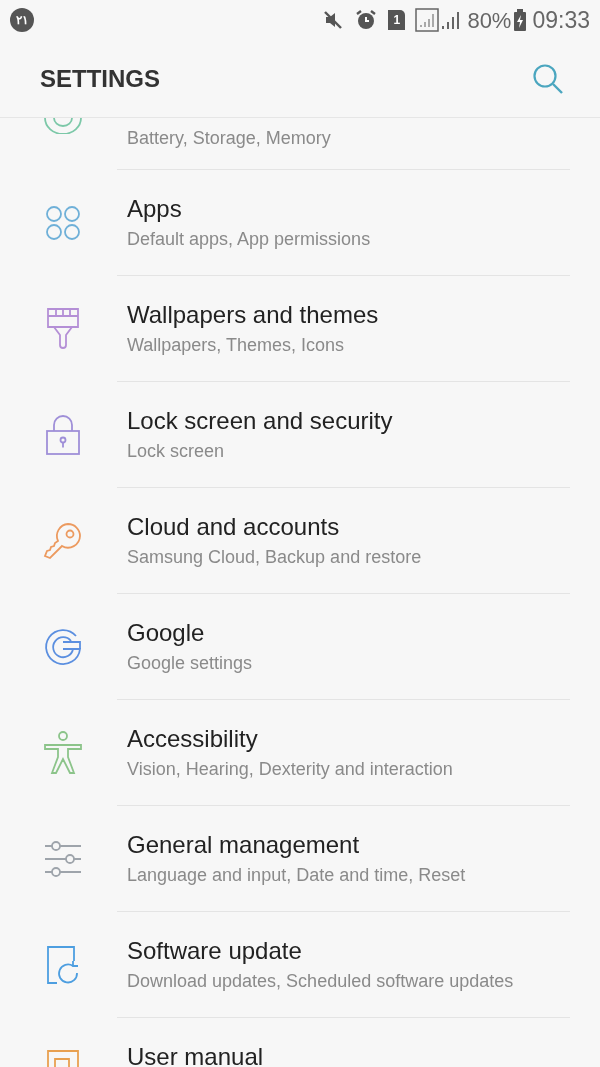 Image resolution: width=600 pixels, height=1067 pixels. Describe the element at coordinates (253, 315) in the screenshot. I see `item-title: Wallpapers and themes` at that location.